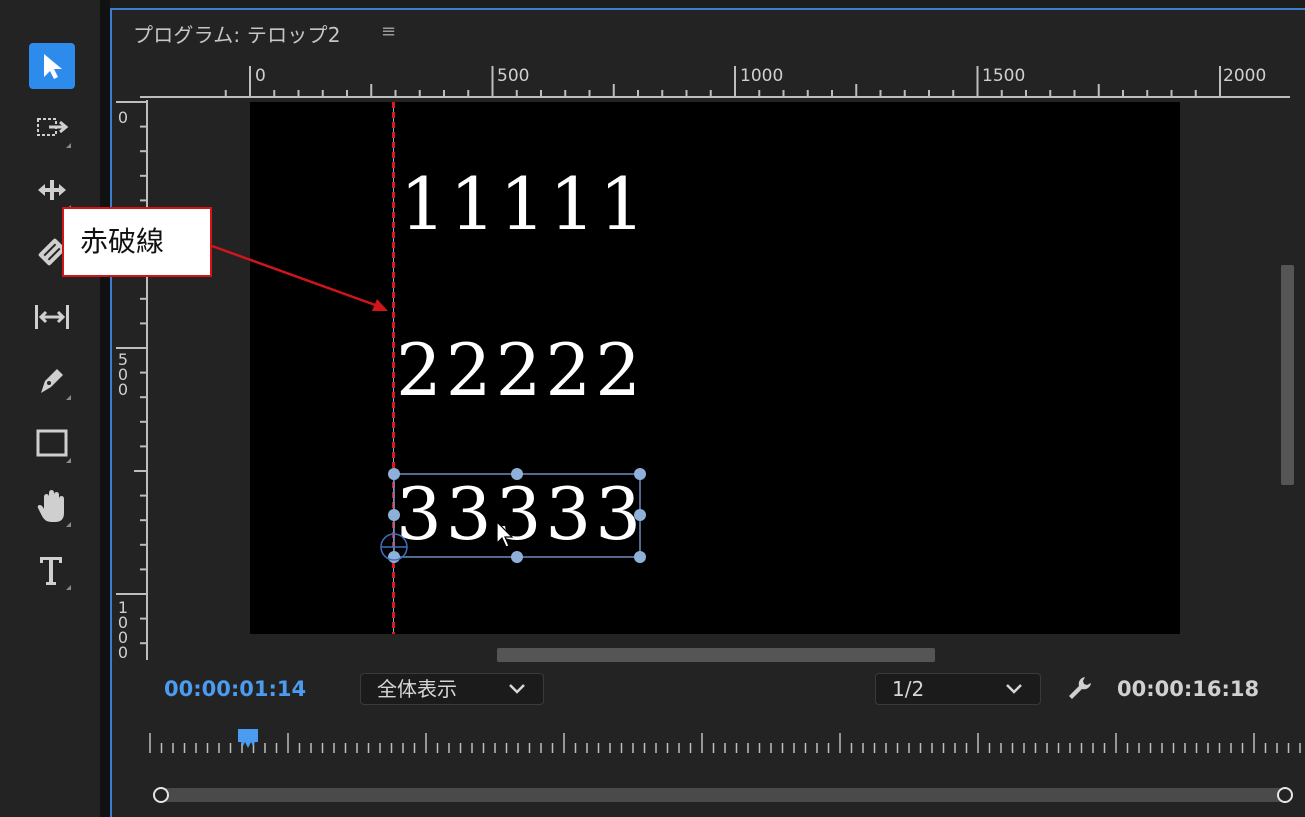 Image resolution: width=1305 pixels, height=817 pixels. I want to click on ripple-edit-icon, so click(52, 190).